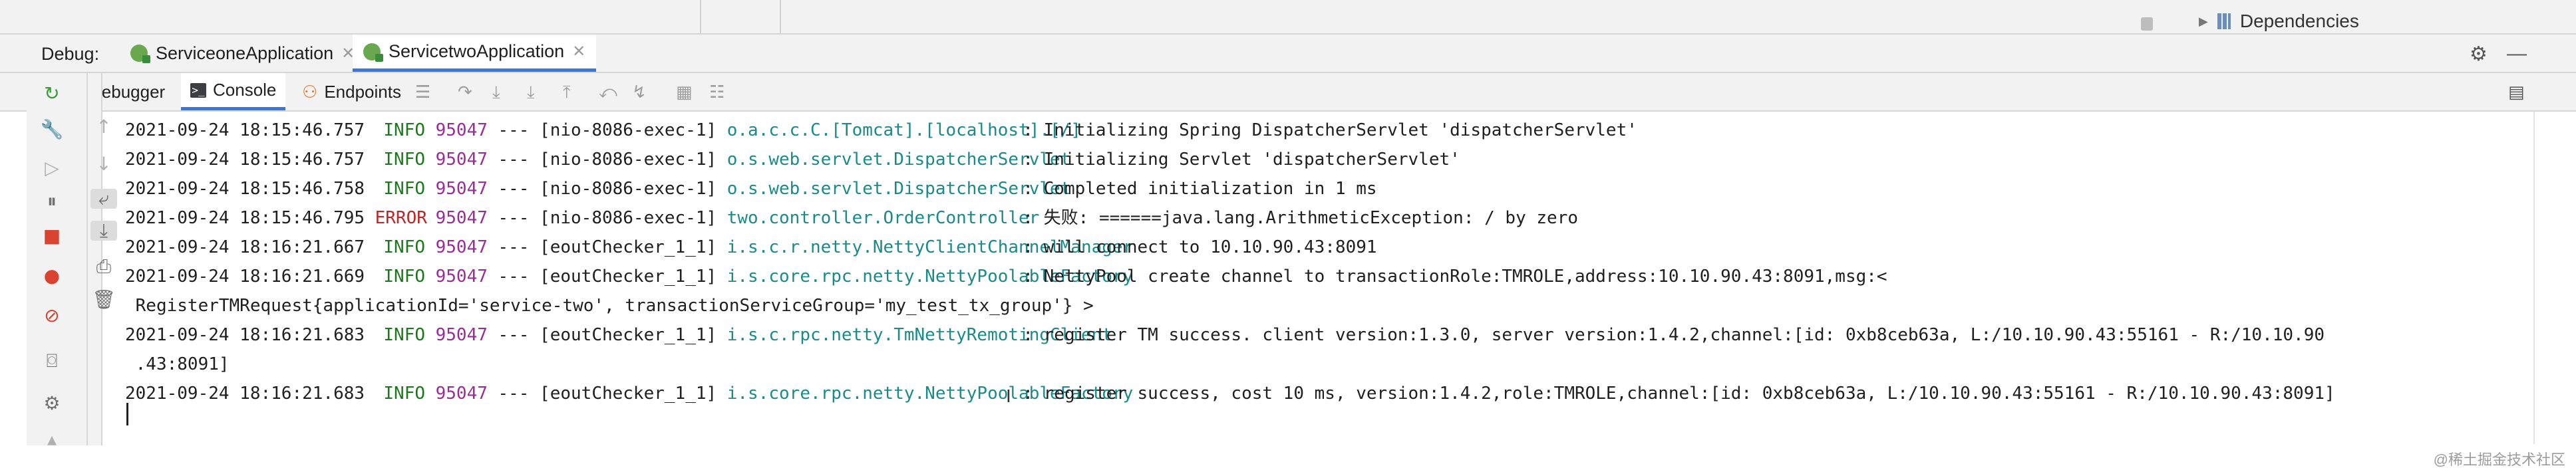  Describe the element at coordinates (716, 92) in the screenshot. I see `trace-icon: ☷` at that location.